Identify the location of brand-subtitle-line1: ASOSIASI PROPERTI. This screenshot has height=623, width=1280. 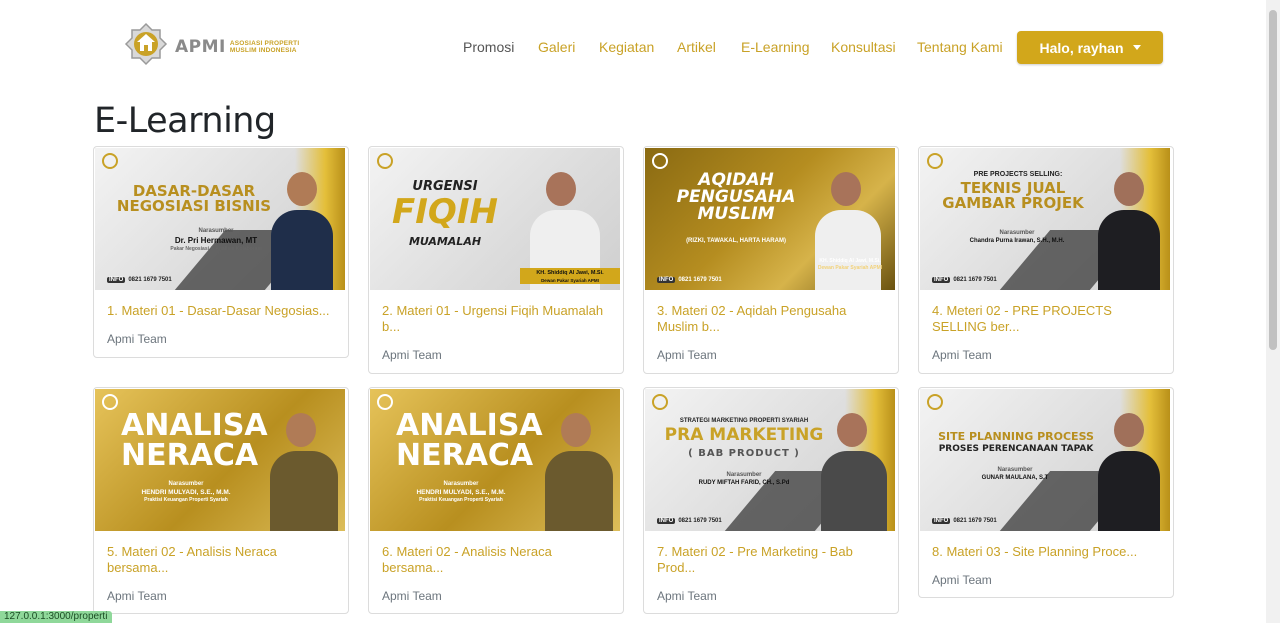
(264, 43).